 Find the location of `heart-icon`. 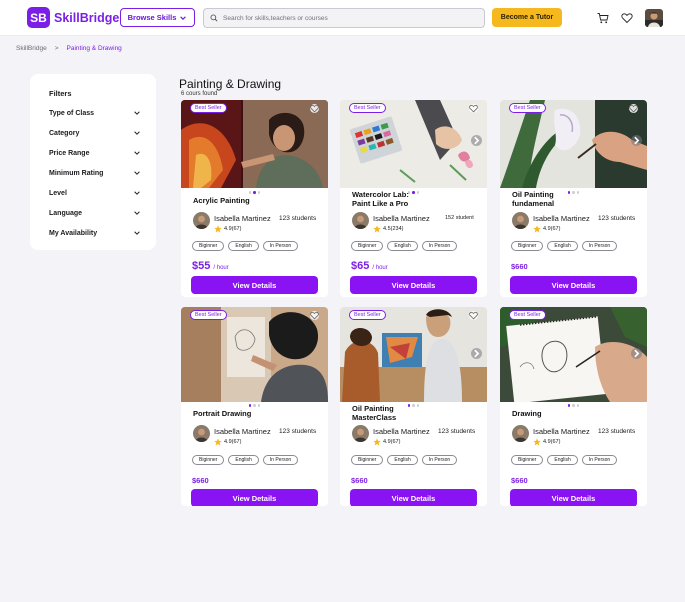

heart-icon is located at coordinates (314, 108).